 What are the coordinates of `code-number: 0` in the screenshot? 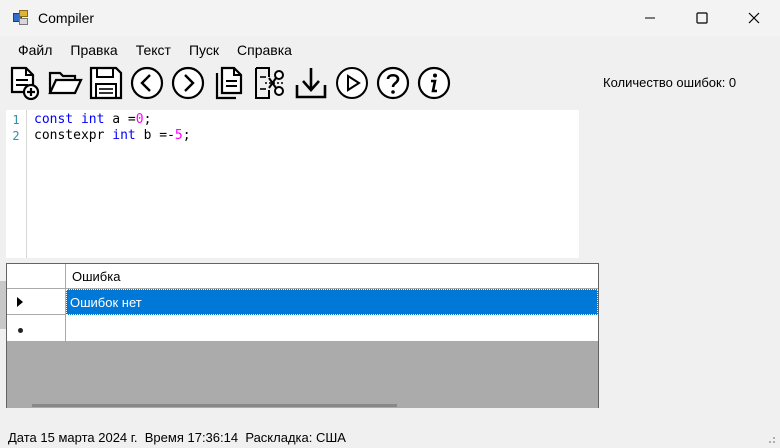 It's located at (139, 119).